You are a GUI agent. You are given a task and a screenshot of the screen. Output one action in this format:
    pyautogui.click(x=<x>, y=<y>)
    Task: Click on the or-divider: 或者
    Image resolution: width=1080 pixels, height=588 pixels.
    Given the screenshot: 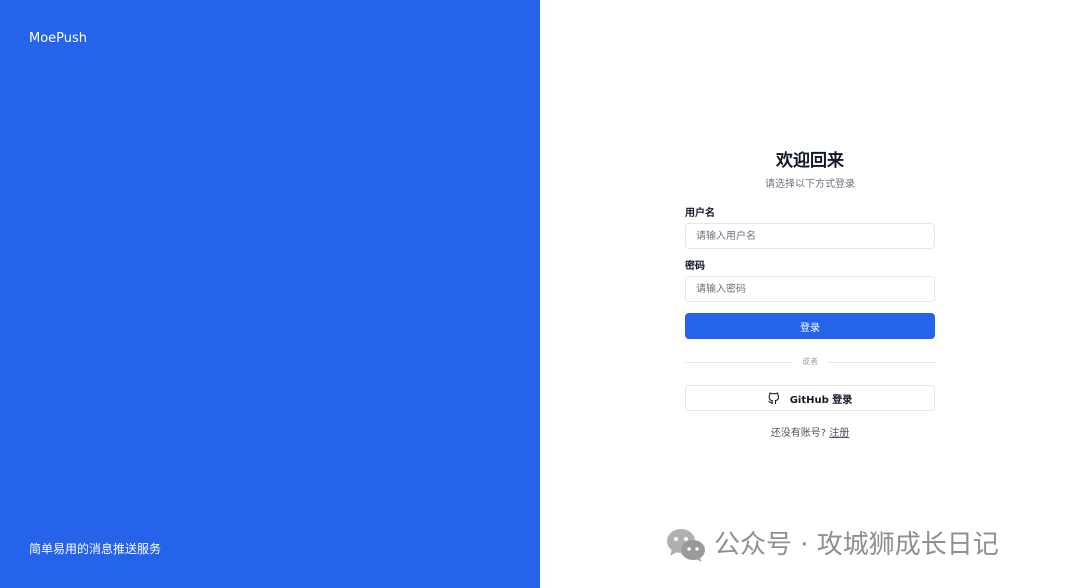 What is the action you would take?
    pyautogui.click(x=810, y=362)
    